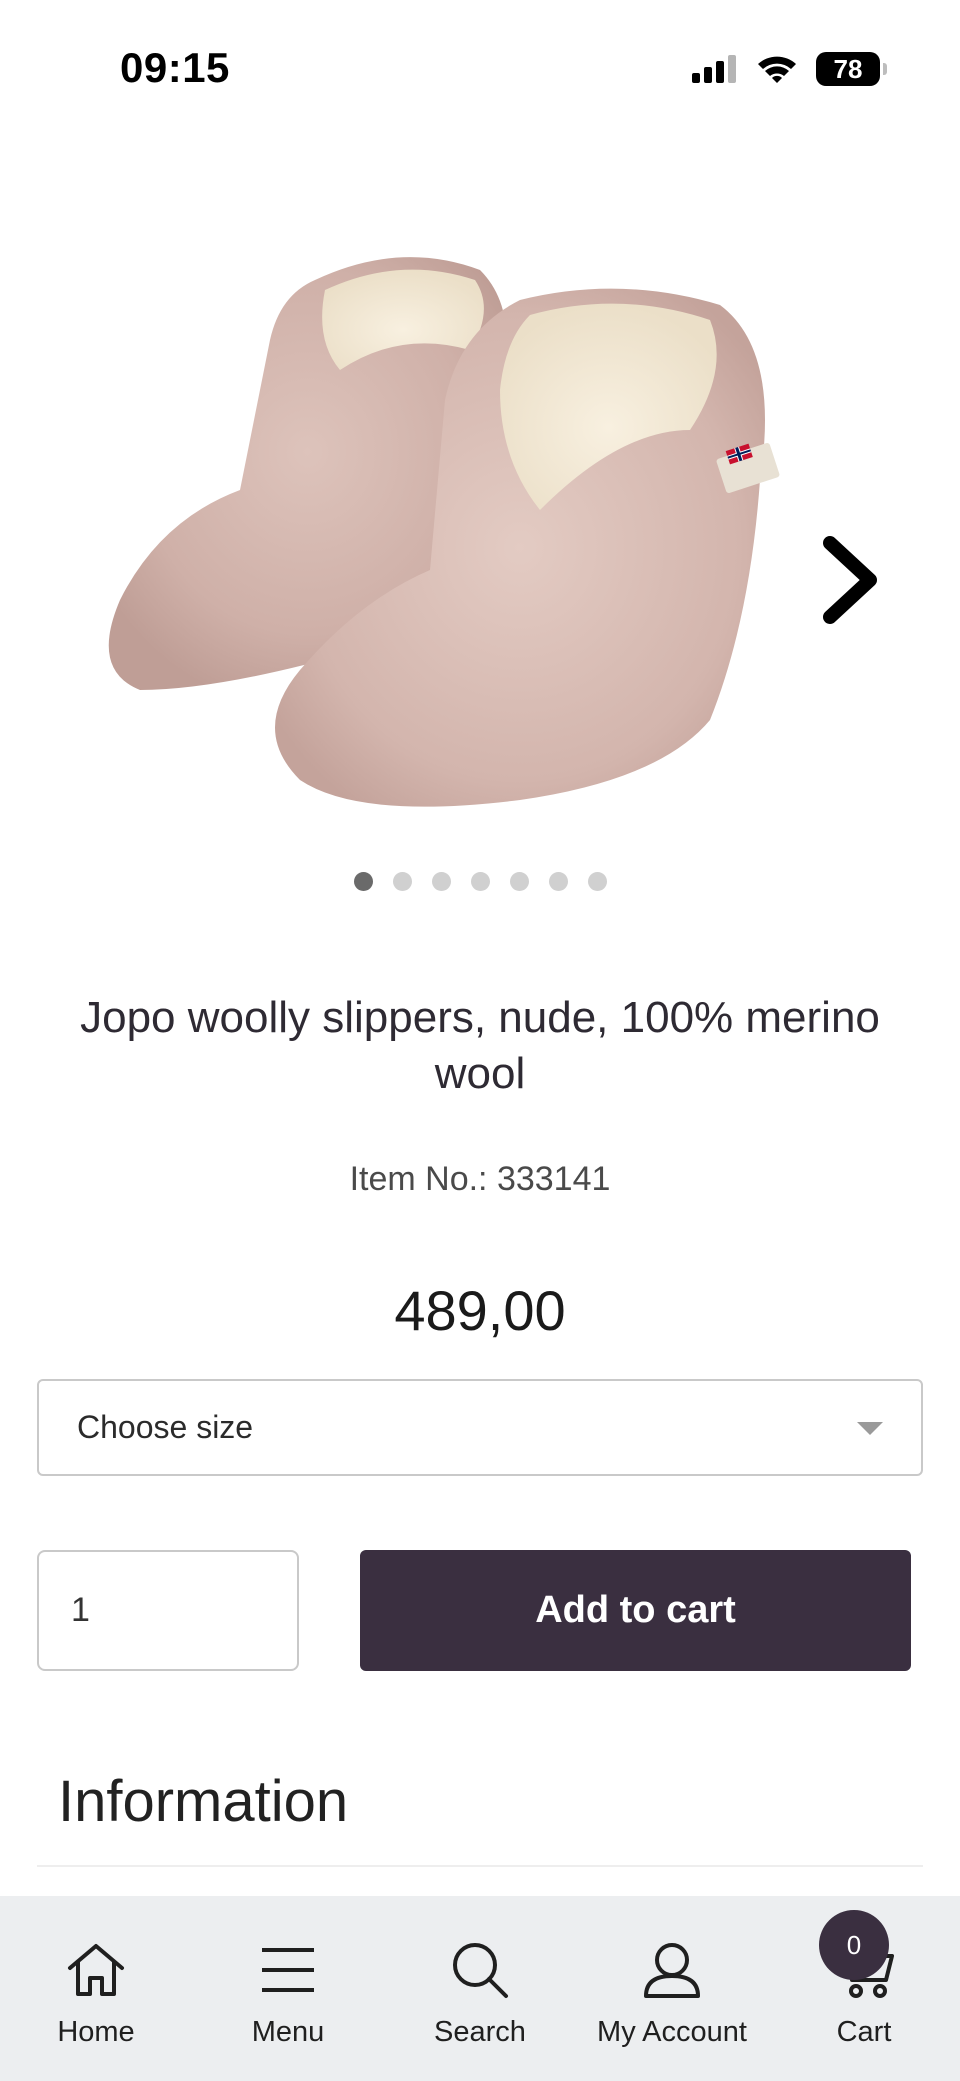  I want to click on nav-account: My Account, so click(672, 1993).